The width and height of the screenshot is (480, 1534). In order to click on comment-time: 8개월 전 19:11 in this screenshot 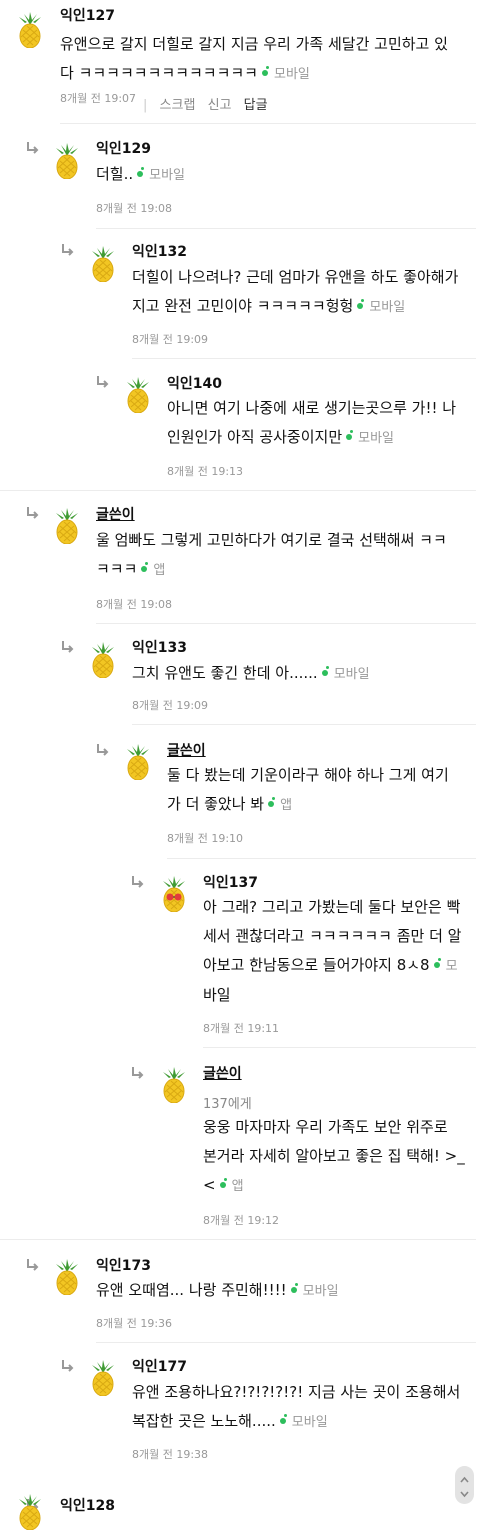, I will do `click(241, 1028)`.